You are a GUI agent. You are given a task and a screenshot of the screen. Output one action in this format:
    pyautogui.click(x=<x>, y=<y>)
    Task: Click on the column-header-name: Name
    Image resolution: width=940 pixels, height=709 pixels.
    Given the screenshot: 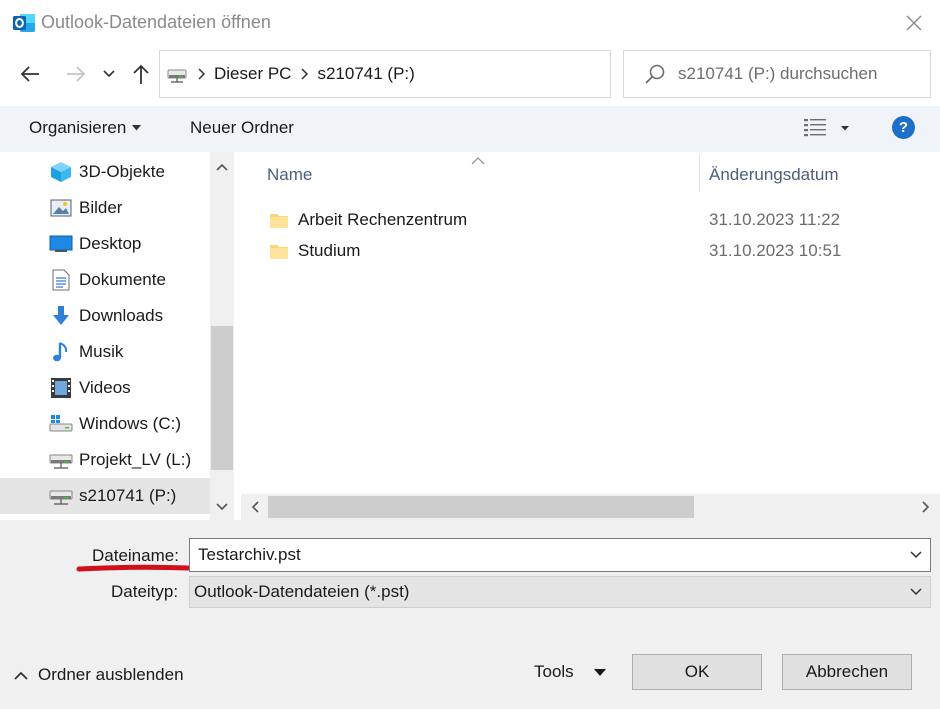 What is the action you would take?
    pyautogui.click(x=289, y=175)
    